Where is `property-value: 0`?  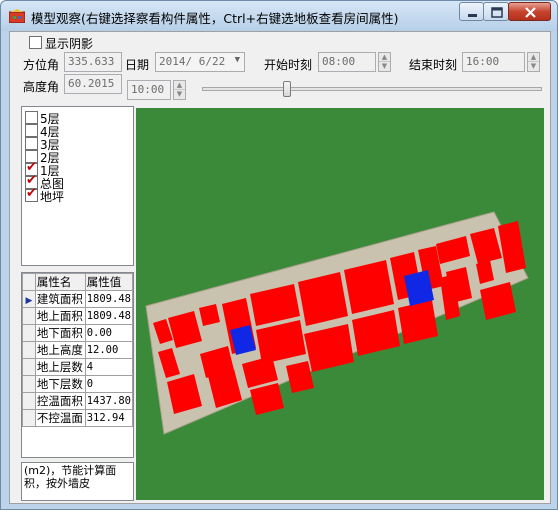
property-value: 0 is located at coordinates (109, 384).